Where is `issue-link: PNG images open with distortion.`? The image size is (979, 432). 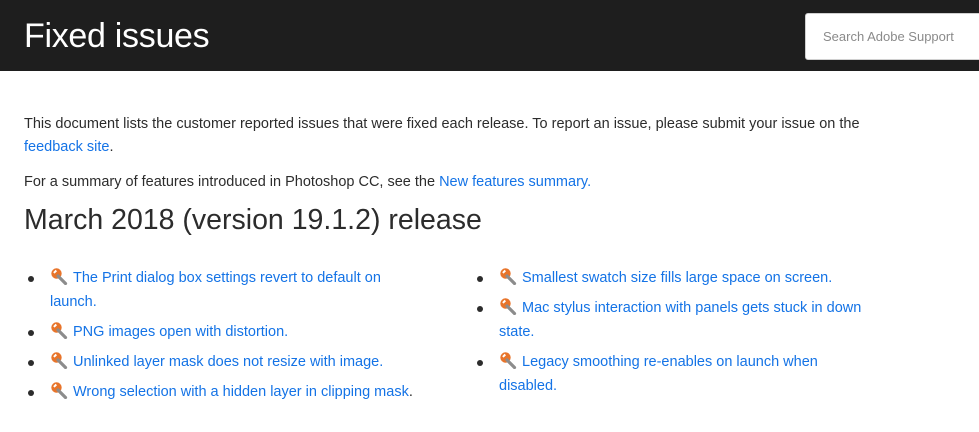 issue-link: PNG images open with distortion. is located at coordinates (180, 332).